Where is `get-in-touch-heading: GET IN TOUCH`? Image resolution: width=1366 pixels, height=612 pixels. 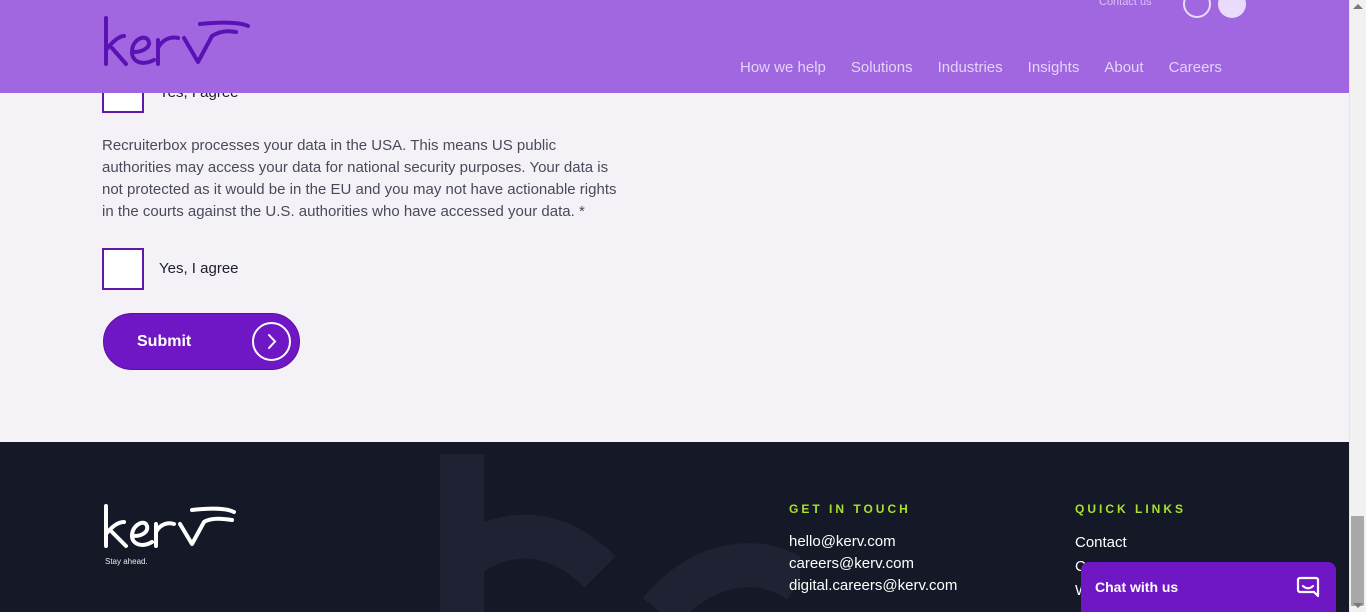 get-in-touch-heading: GET IN TOUCH is located at coordinates (850, 509).